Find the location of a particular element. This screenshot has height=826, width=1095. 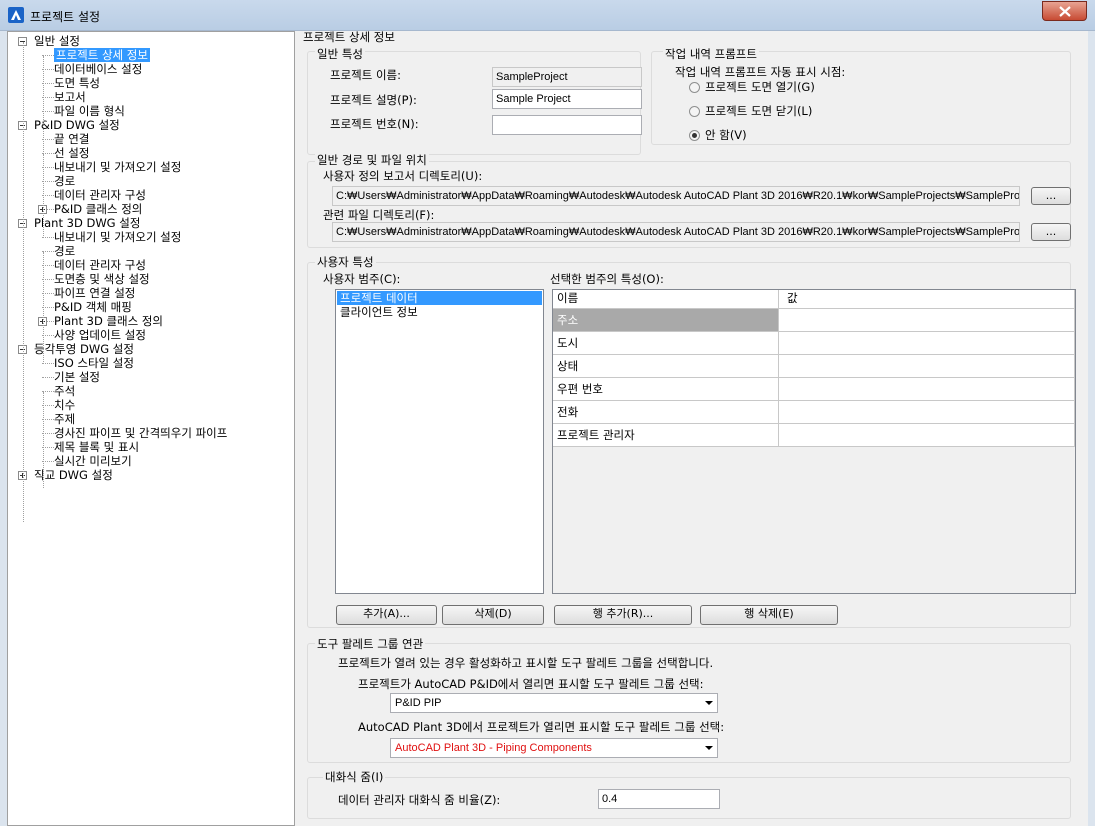

tree-item: 끝 연결 is located at coordinates (71, 139).